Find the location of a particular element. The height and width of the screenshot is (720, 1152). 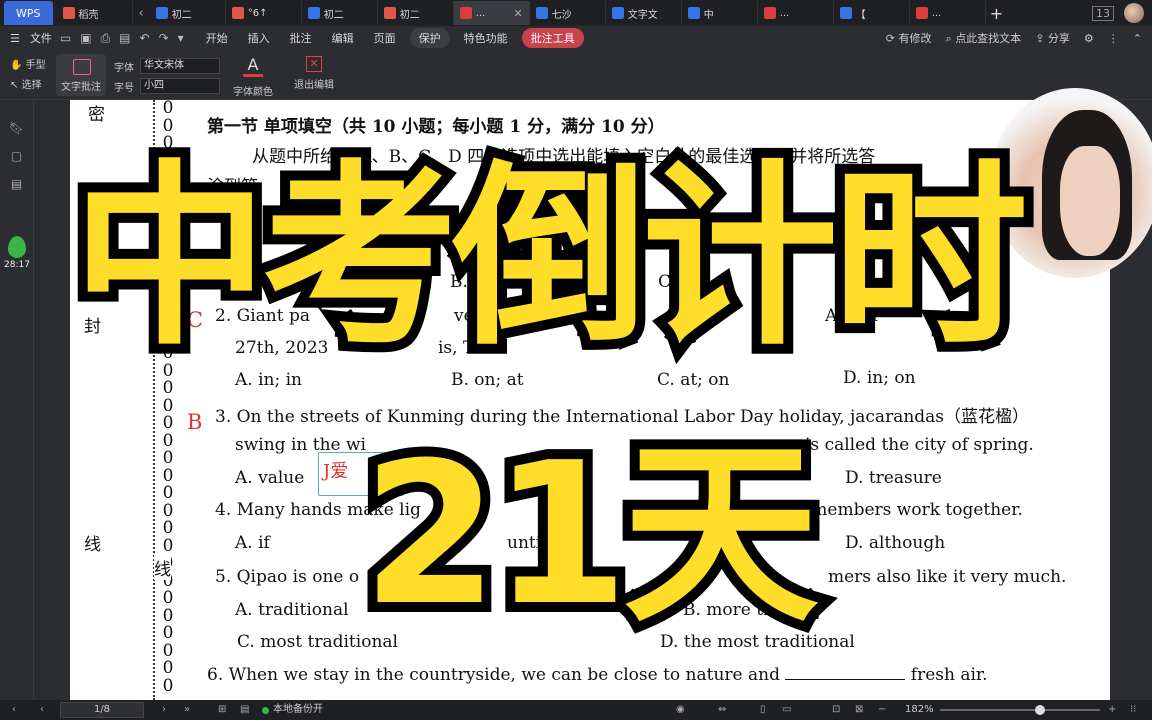

menu-edit: 编辑 is located at coordinates (343, 38).